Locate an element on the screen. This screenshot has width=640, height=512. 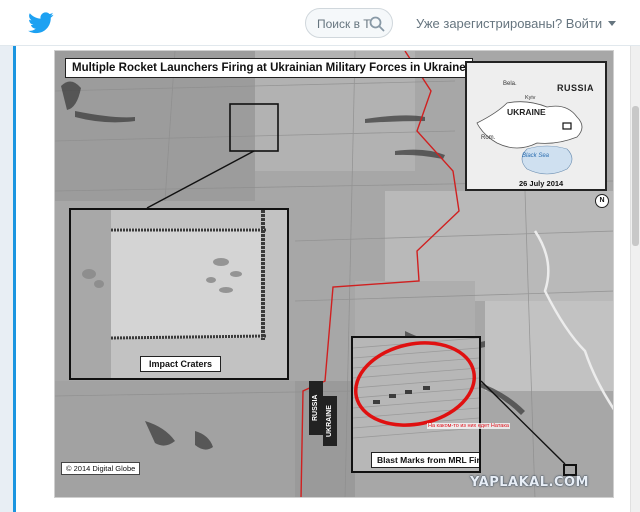
top-bar: Поиск в Т Уже зарегистрированы? Войти is located at coordinates (320, 23).